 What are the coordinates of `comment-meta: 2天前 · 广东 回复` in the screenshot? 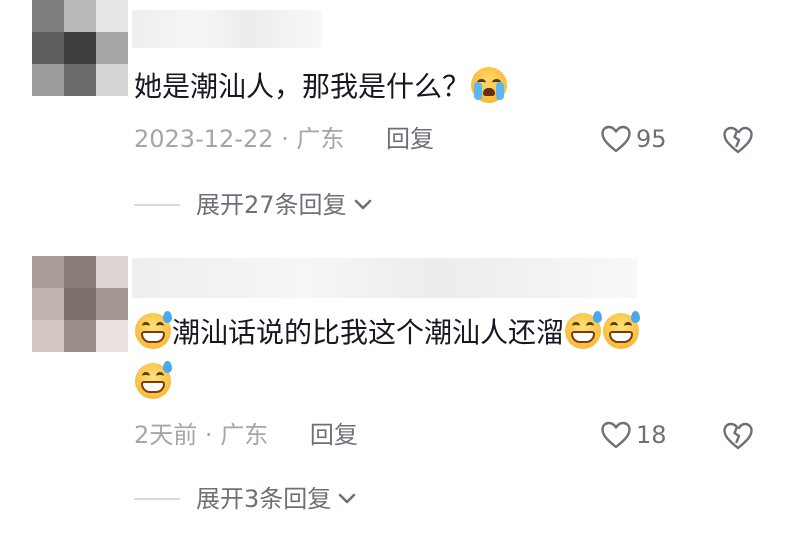 It's located at (246, 435).